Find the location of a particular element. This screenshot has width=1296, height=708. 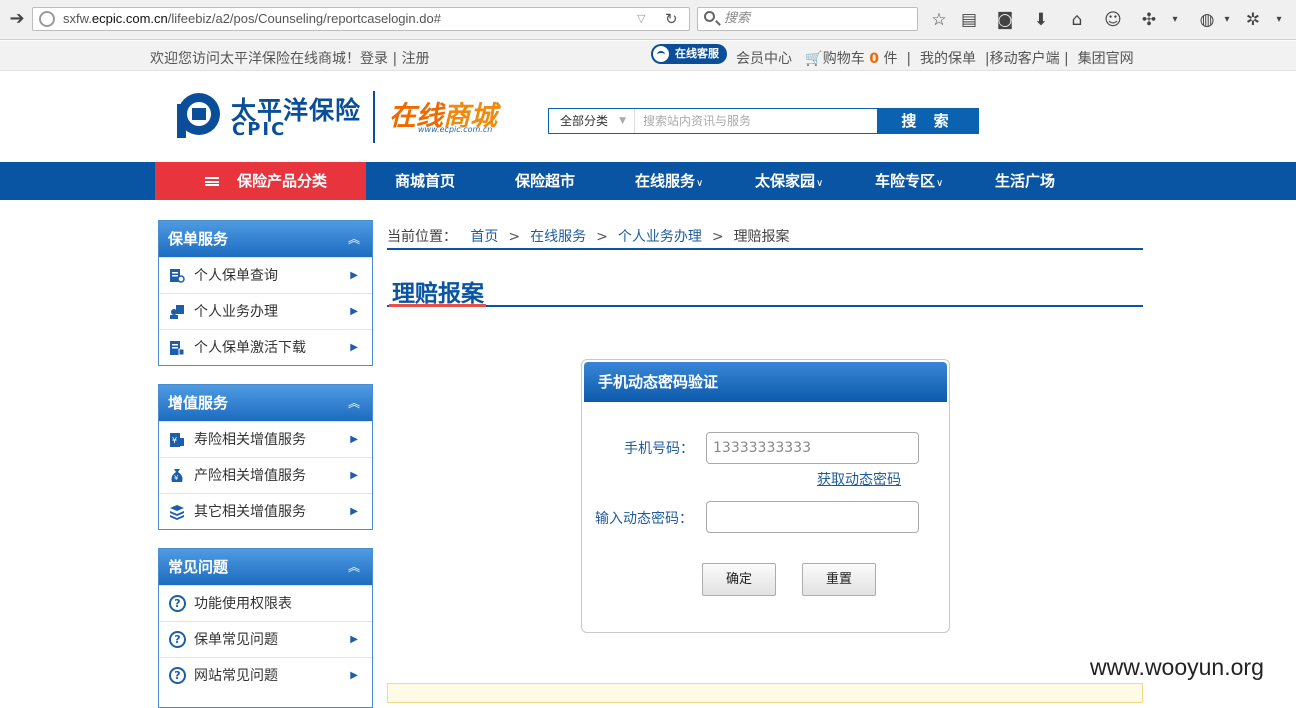

login-link: 登录 is located at coordinates (374, 59).